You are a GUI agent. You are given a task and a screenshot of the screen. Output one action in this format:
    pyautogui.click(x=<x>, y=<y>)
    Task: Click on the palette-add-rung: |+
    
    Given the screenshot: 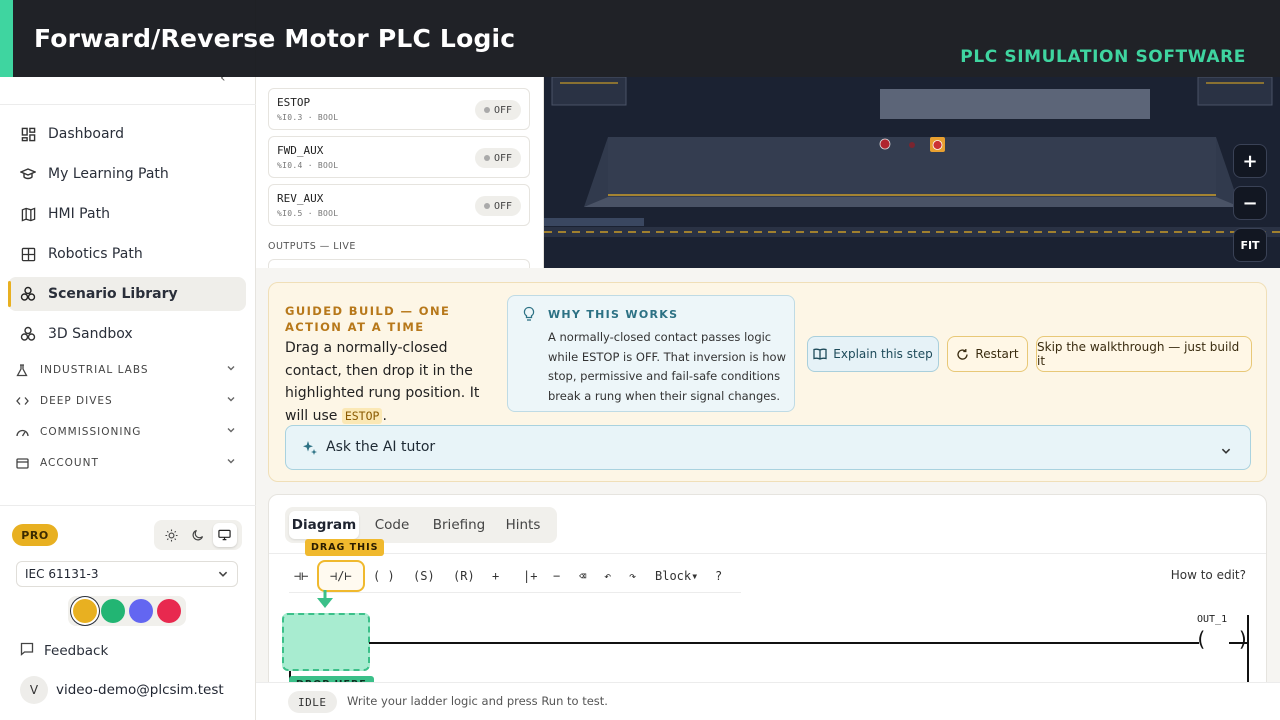 What is the action you would take?
    pyautogui.click(x=530, y=576)
    